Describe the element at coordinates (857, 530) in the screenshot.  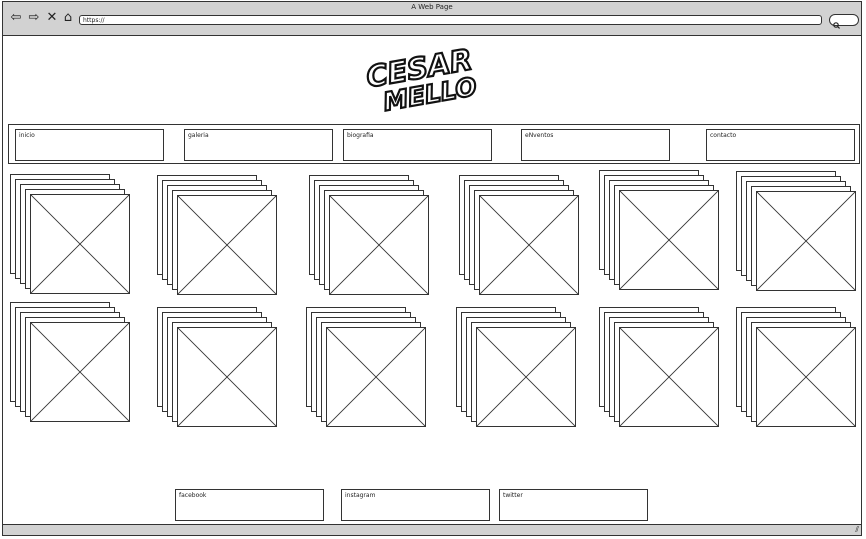
I see `resize-grip-icon: ⫽` at that location.